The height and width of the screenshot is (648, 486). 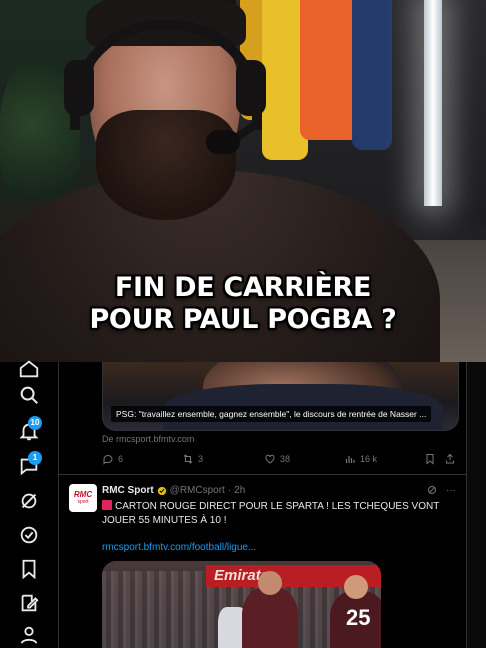 What do you see at coordinates (128, 490) in the screenshot?
I see `author-name: RMC Sport` at bounding box center [128, 490].